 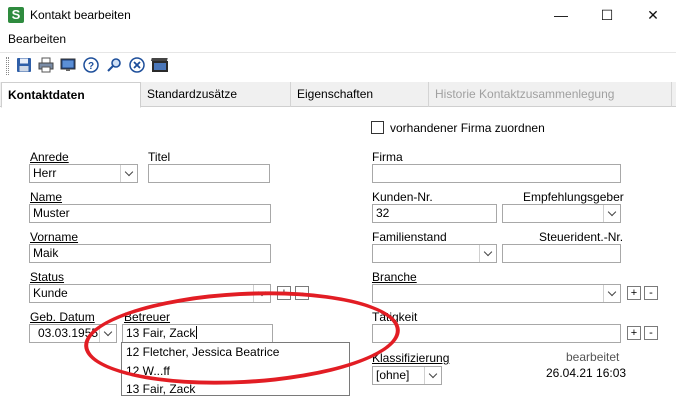 What do you see at coordinates (216, 94) in the screenshot?
I see `tab-standardzusaetze: Standardzusätze` at bounding box center [216, 94].